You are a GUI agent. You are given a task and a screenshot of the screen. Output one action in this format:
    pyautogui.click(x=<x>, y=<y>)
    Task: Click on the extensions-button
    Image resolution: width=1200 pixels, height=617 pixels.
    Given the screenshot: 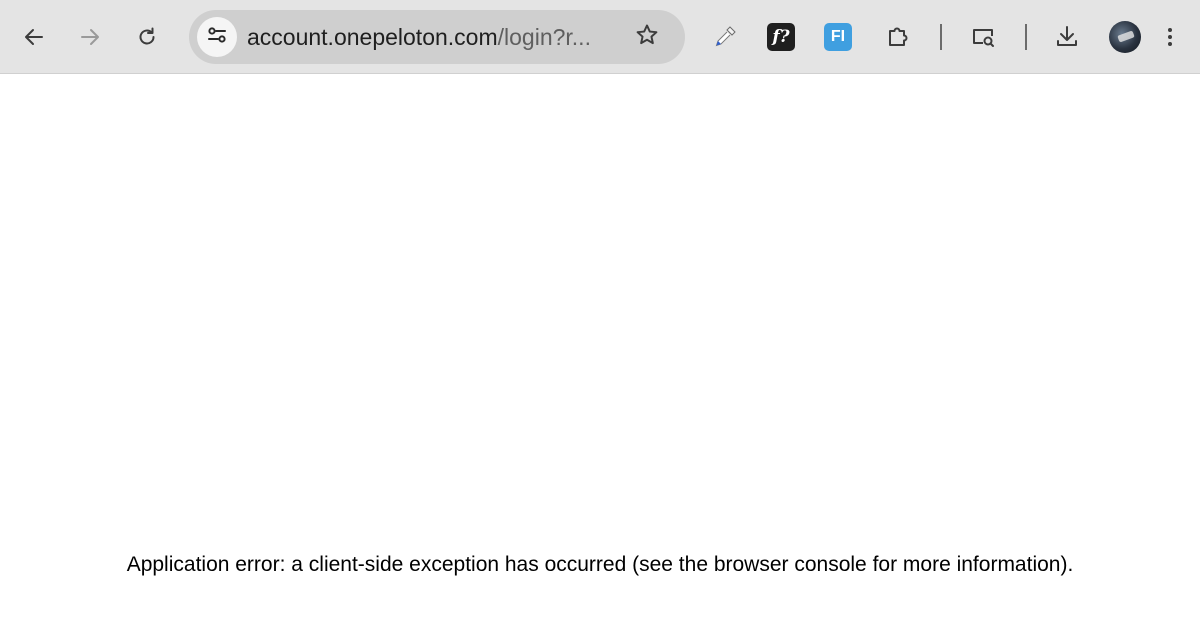 What is the action you would take?
    pyautogui.click(x=898, y=37)
    